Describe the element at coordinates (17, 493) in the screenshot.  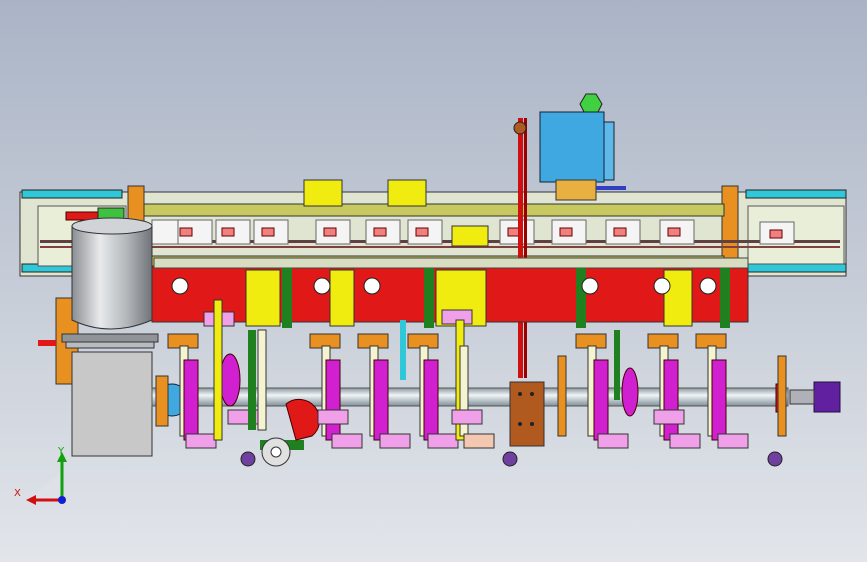
I see `x-axis-label: X` at that location.